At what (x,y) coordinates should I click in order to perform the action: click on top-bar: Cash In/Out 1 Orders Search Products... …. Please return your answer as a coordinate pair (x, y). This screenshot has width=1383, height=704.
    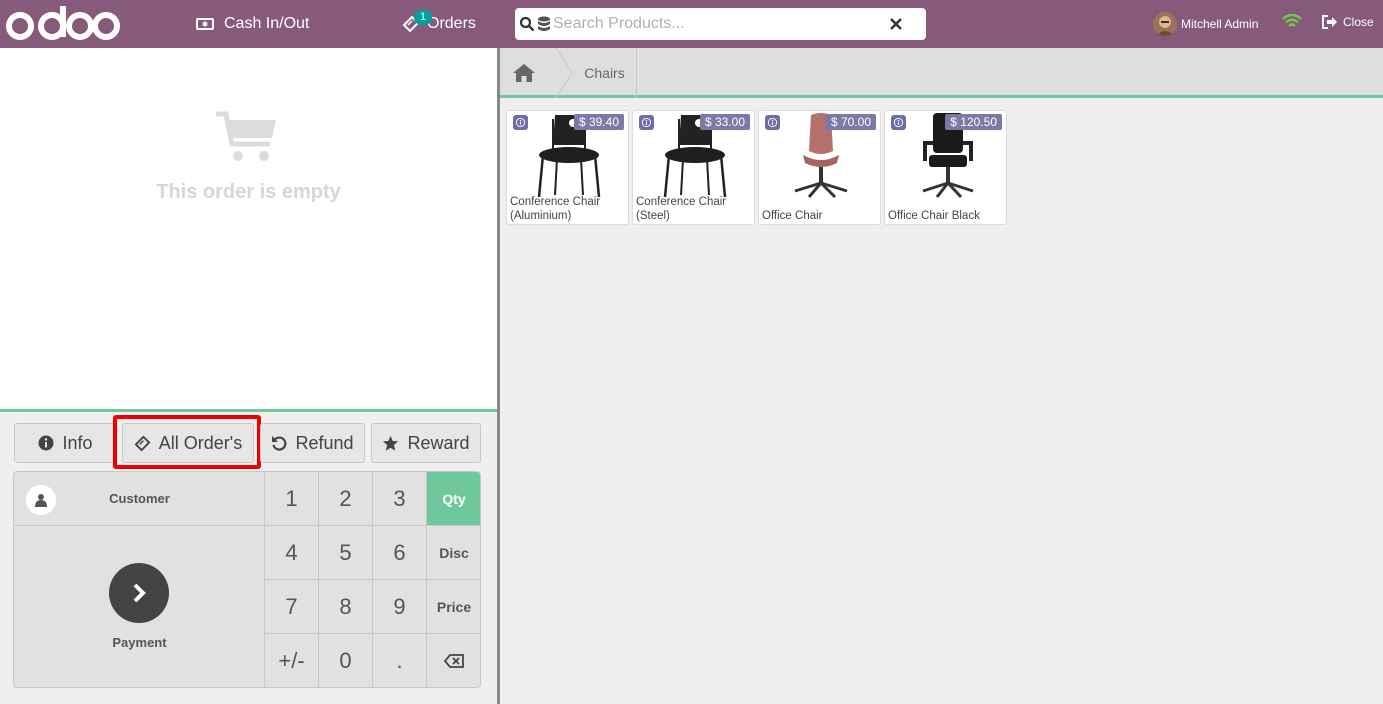
    Looking at the image, I should click on (691, 24).